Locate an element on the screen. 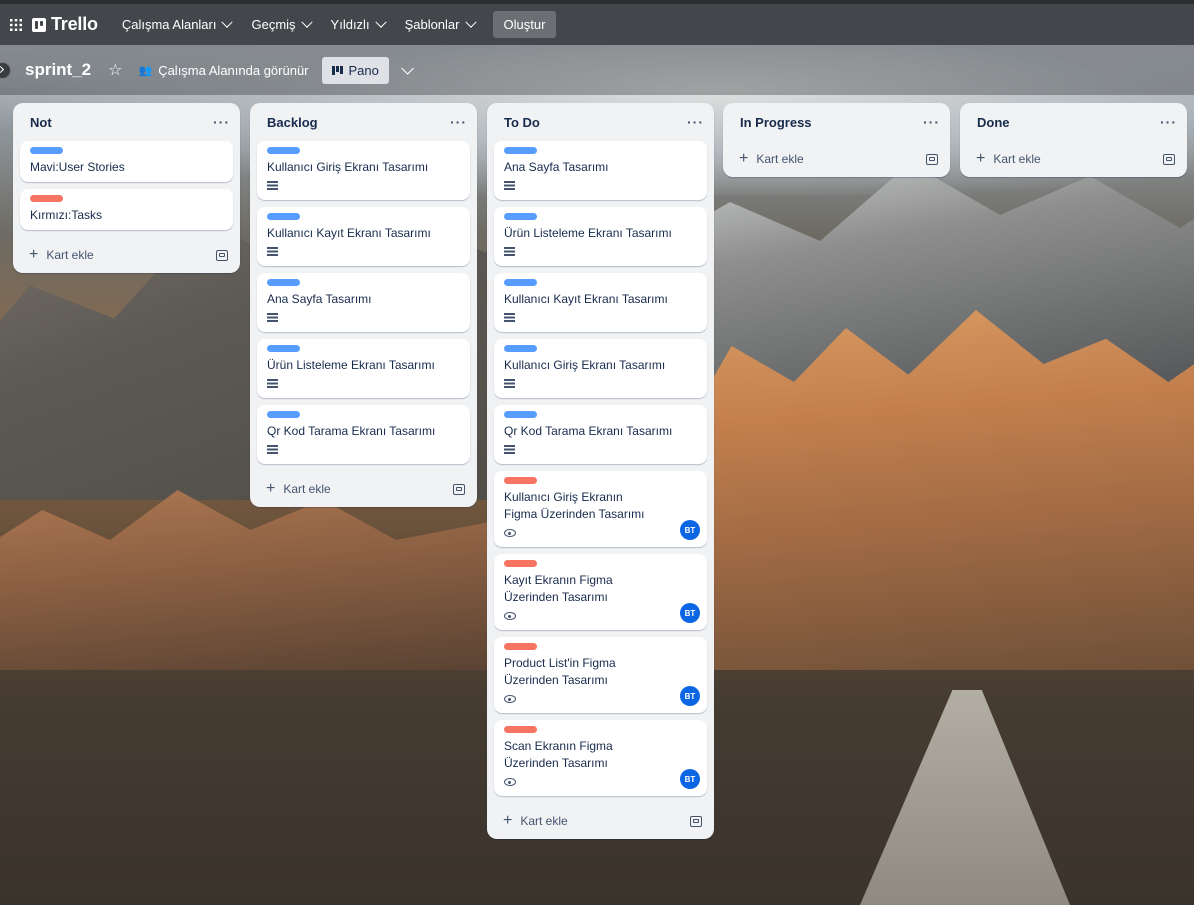 The width and height of the screenshot is (1194, 905). plus-icon: + is located at coordinates (34, 254).